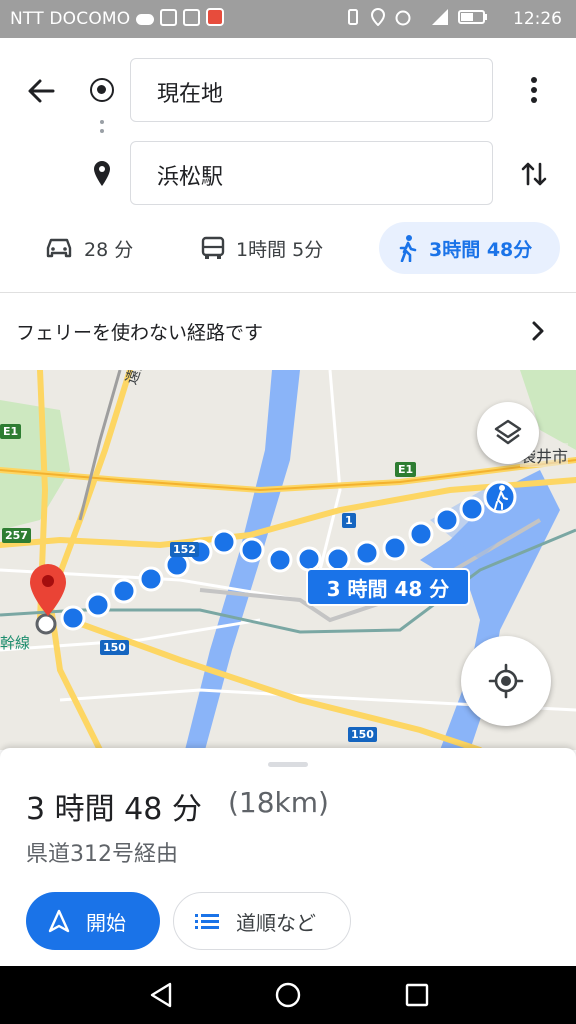  Describe the element at coordinates (276, 922) in the screenshot. I see `steps-label: 道順など` at that location.